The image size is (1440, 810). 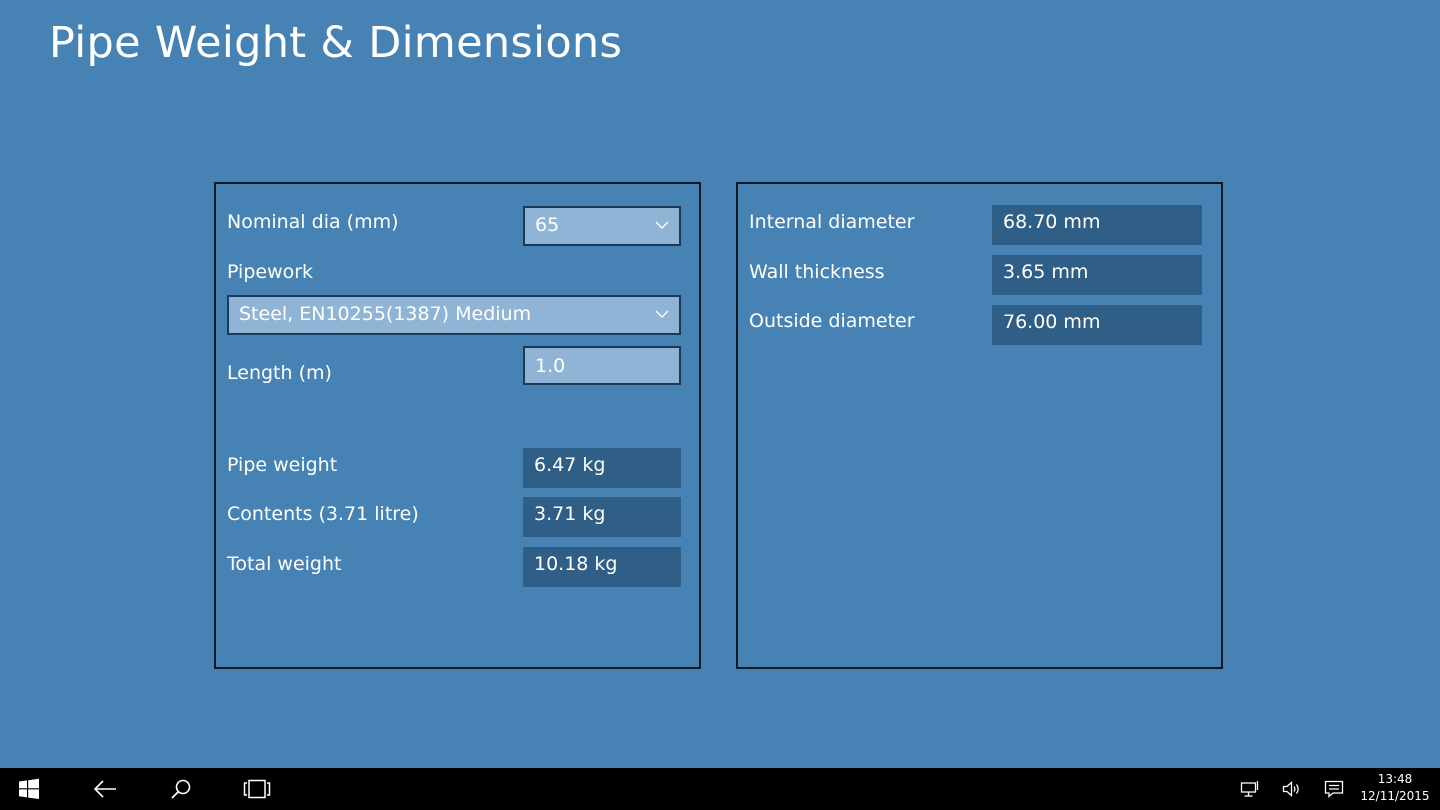 What do you see at coordinates (1097, 325) in the screenshot?
I see `outside-diameter-output: 76.00 mm` at bounding box center [1097, 325].